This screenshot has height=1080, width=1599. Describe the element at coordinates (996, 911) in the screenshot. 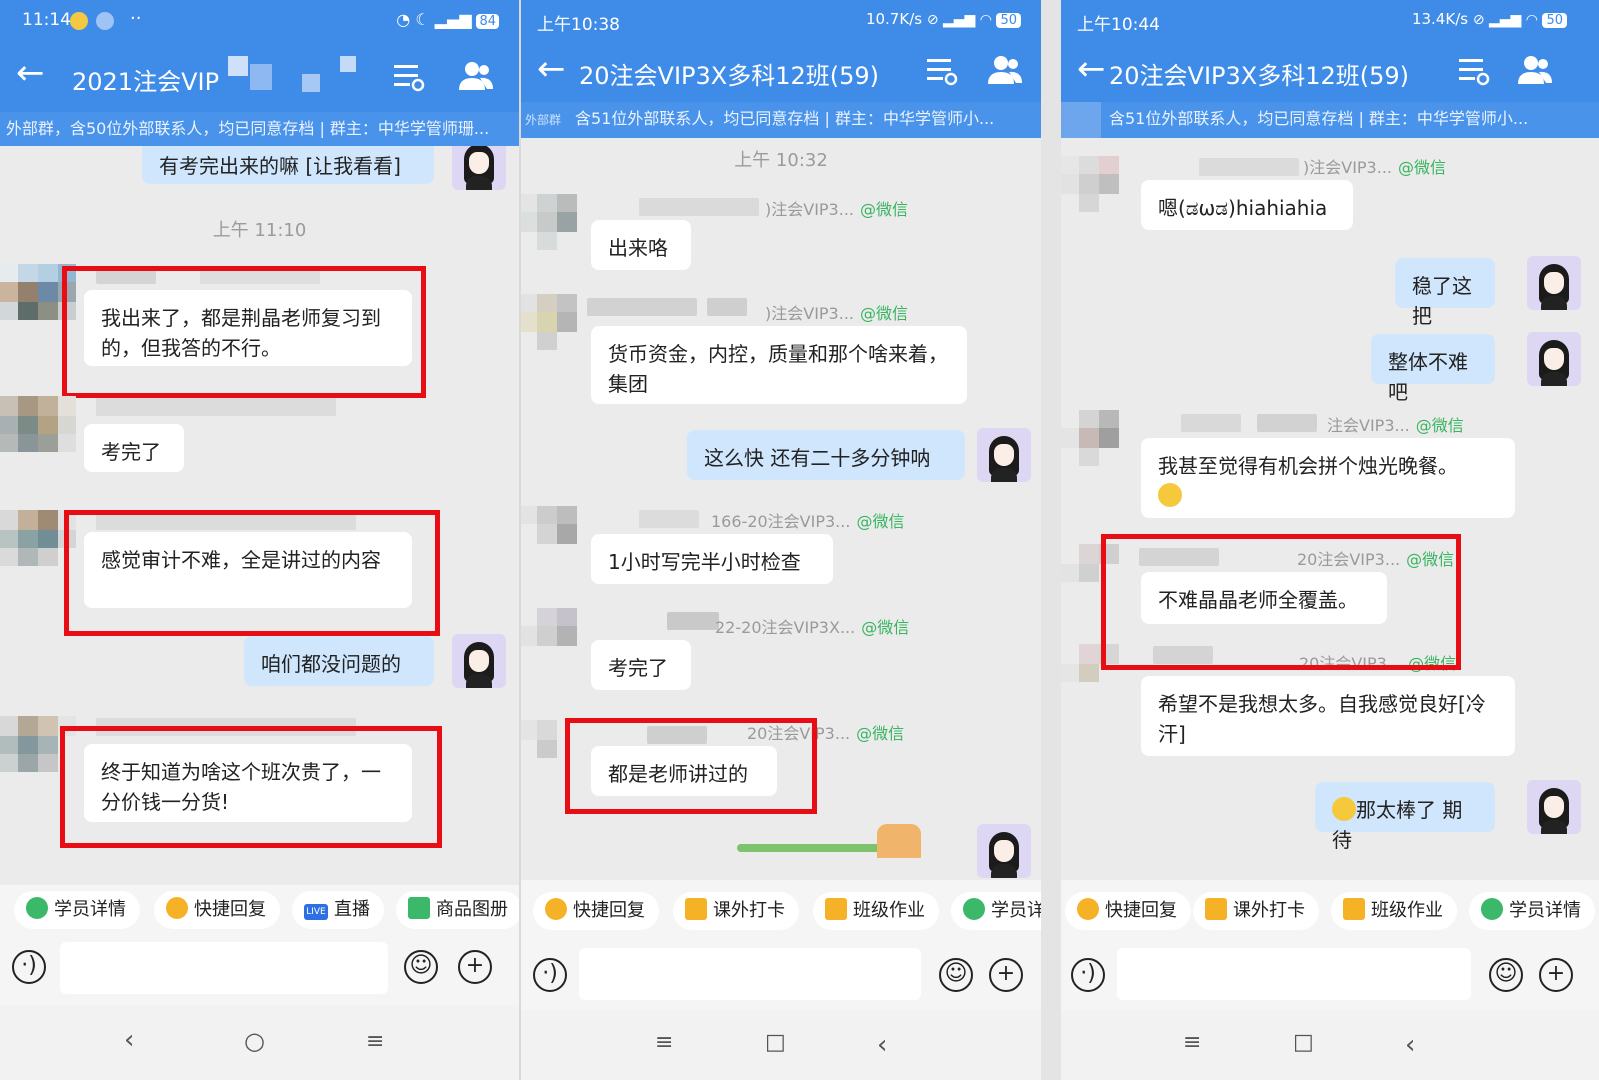

I see `toolbar-student-details: 学员详` at that location.